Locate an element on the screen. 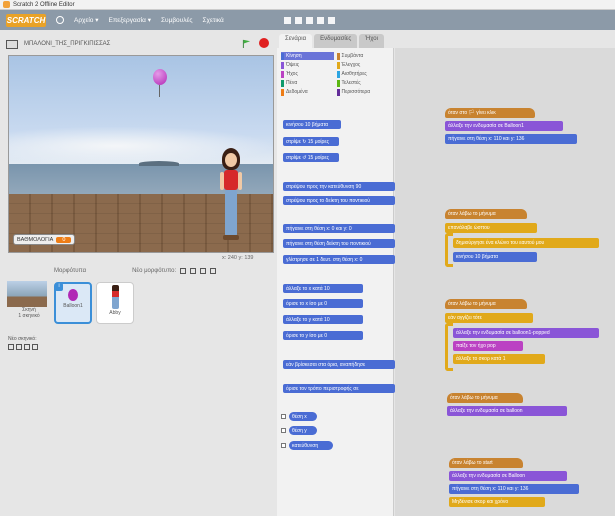 This screenshot has width=615, height=516. script-block: άλλαξε την ενδυμασία σε balloon1-popped is located at coordinates (526, 333).